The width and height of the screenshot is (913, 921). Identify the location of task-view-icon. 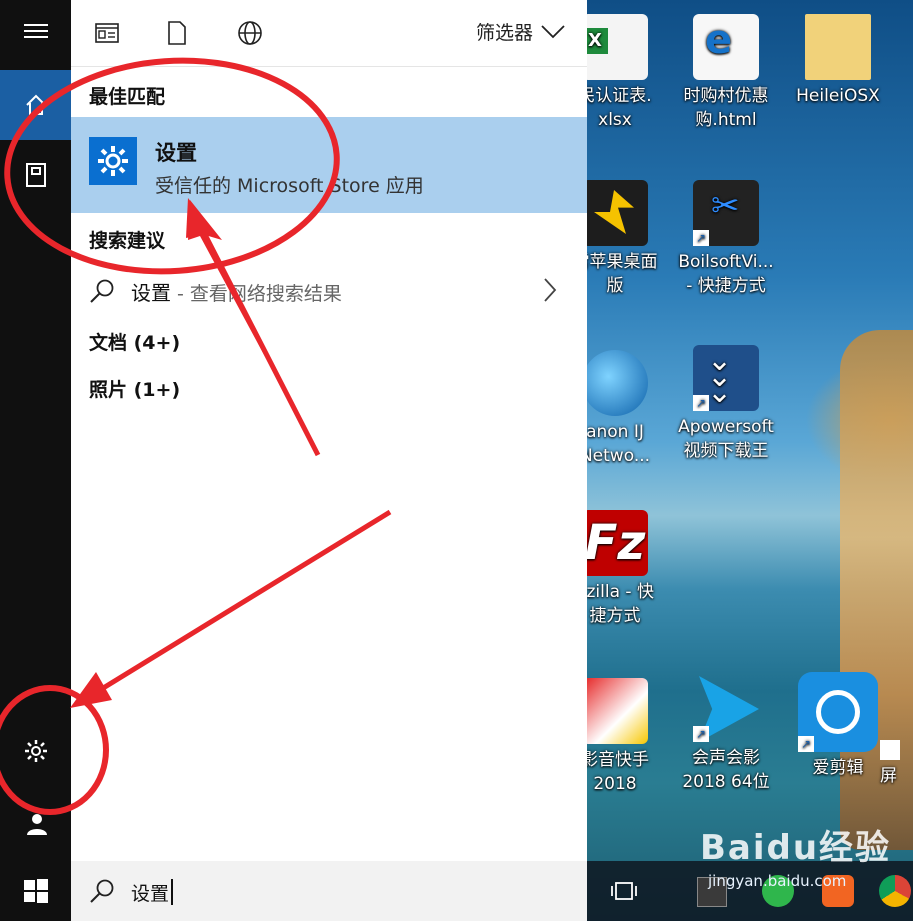
(624, 891).